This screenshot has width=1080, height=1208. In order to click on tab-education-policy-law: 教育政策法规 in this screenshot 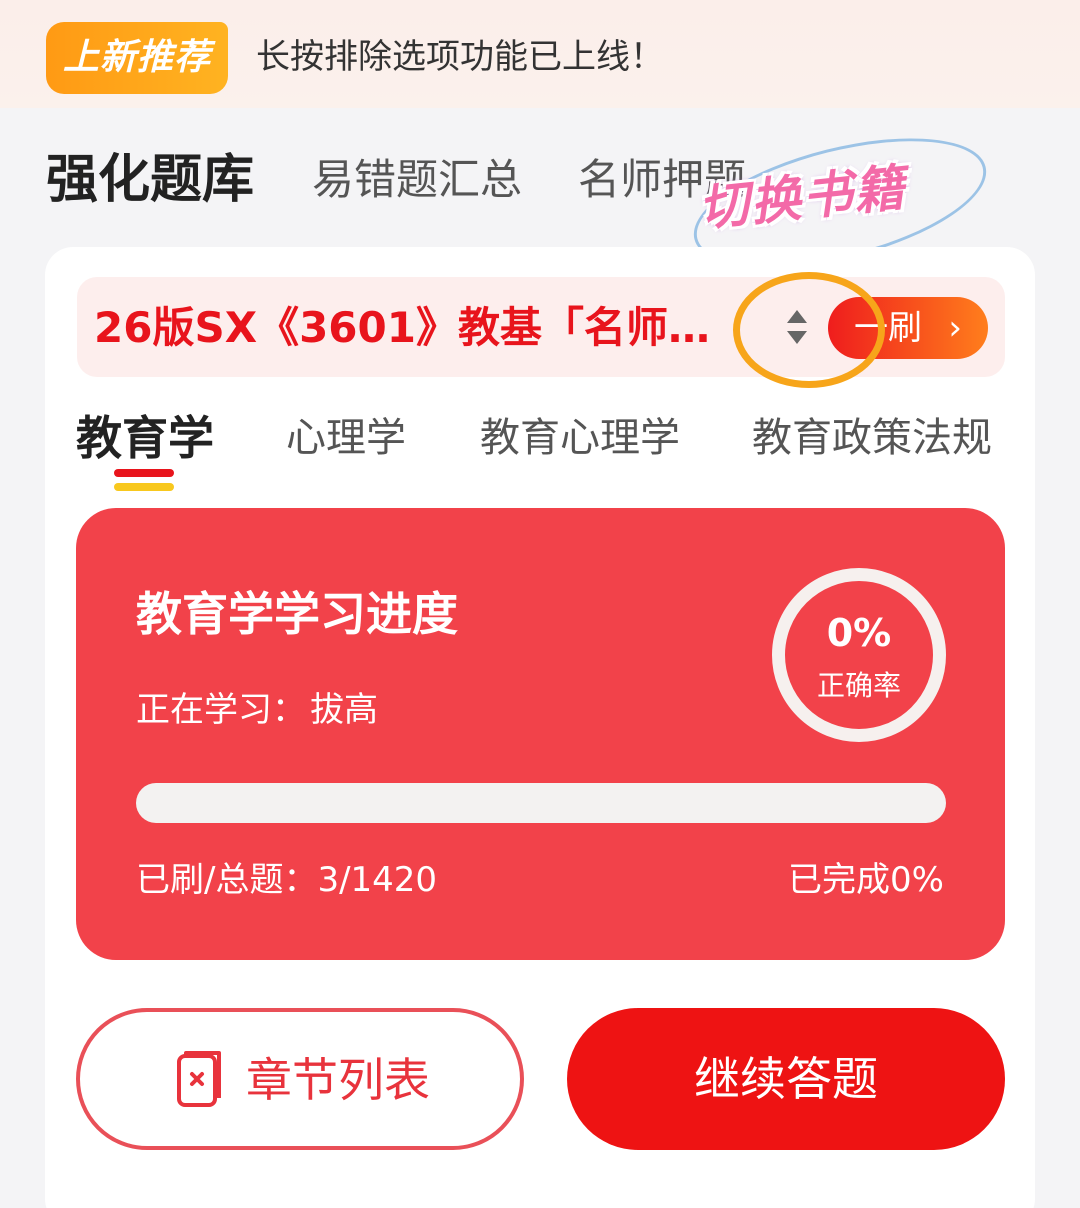, I will do `click(872, 438)`.